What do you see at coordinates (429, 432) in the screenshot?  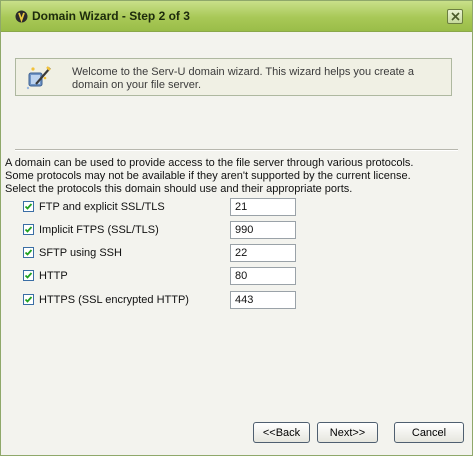 I see `cancel-button: Cancel` at bounding box center [429, 432].